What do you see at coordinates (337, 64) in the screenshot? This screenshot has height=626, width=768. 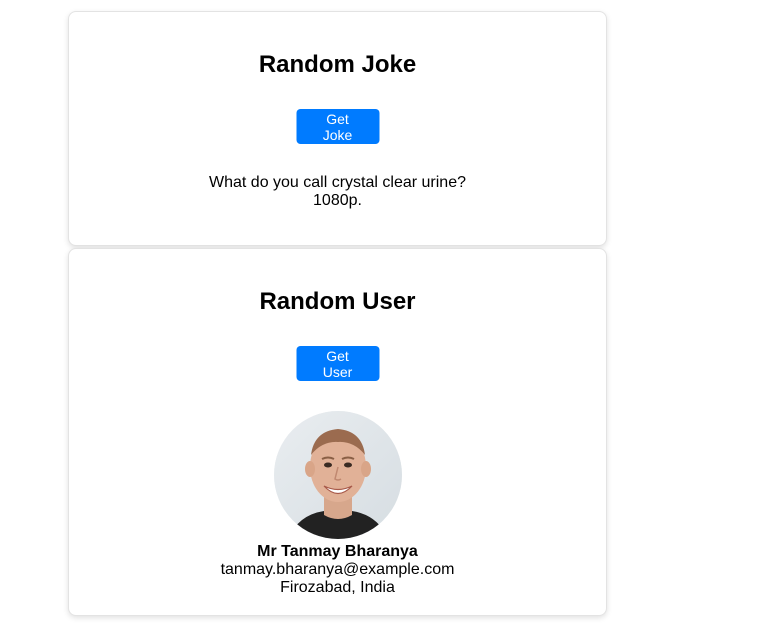 I see `joke-title: Random Joke` at bounding box center [337, 64].